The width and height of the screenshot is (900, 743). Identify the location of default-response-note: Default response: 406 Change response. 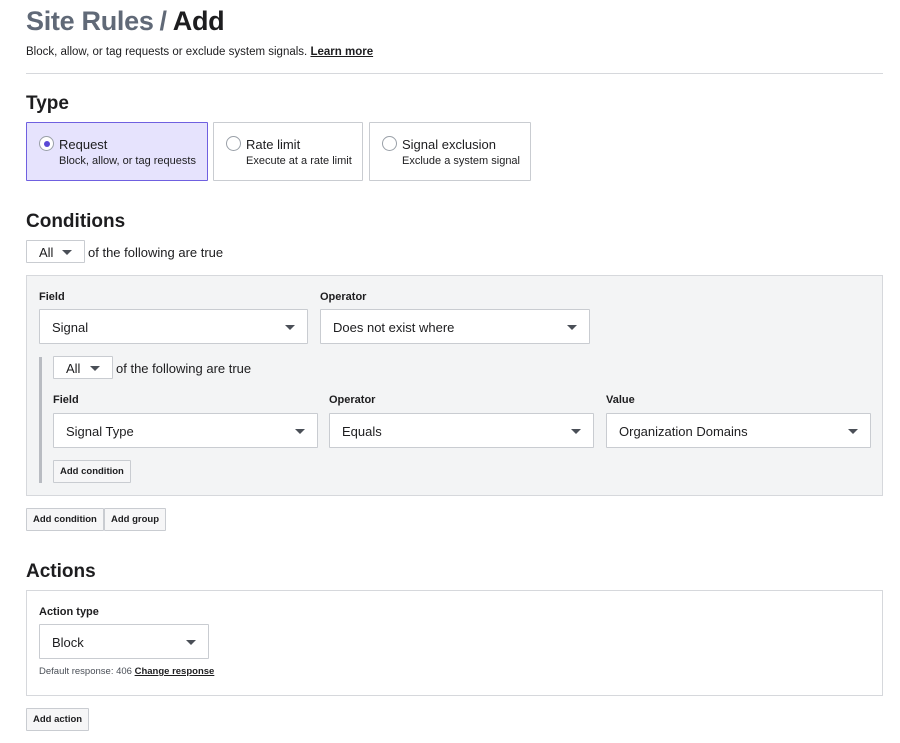
(126, 671).